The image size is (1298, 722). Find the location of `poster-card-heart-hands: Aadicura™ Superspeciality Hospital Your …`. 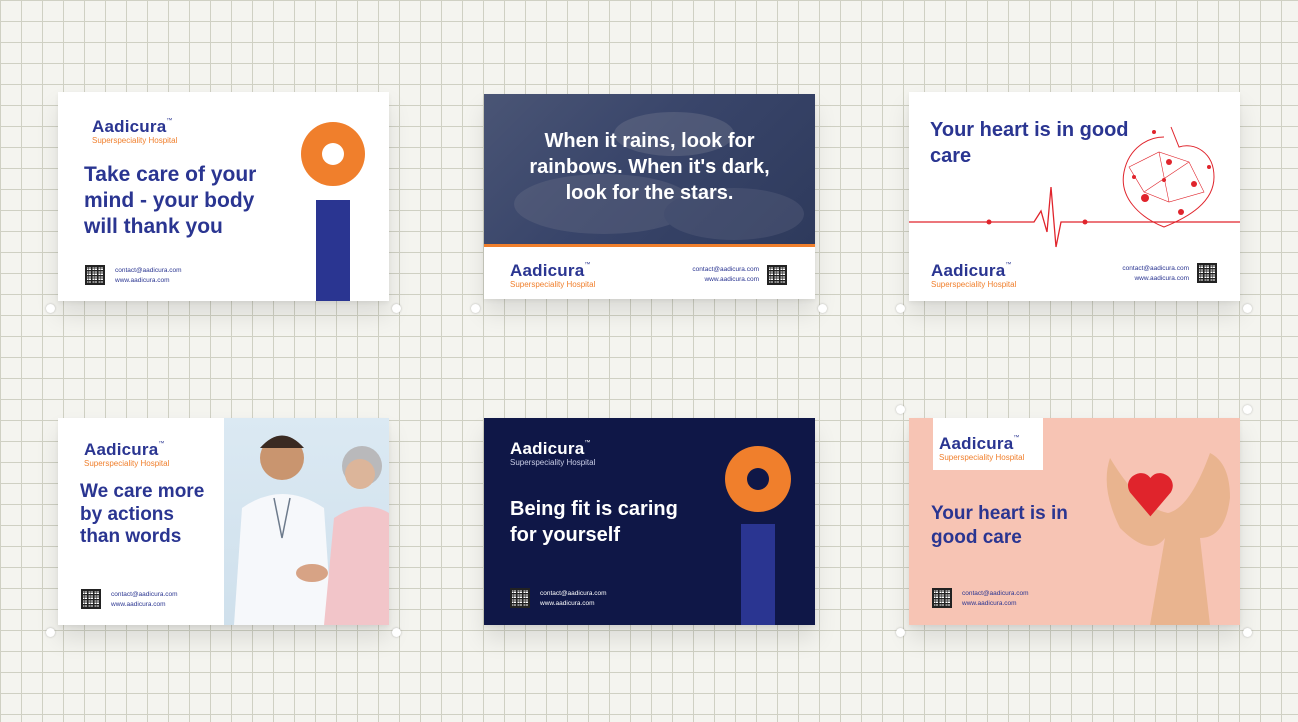

poster-card-heart-hands: Aadicura™ Superspeciality Hospital Your … is located at coordinates (1074, 521).